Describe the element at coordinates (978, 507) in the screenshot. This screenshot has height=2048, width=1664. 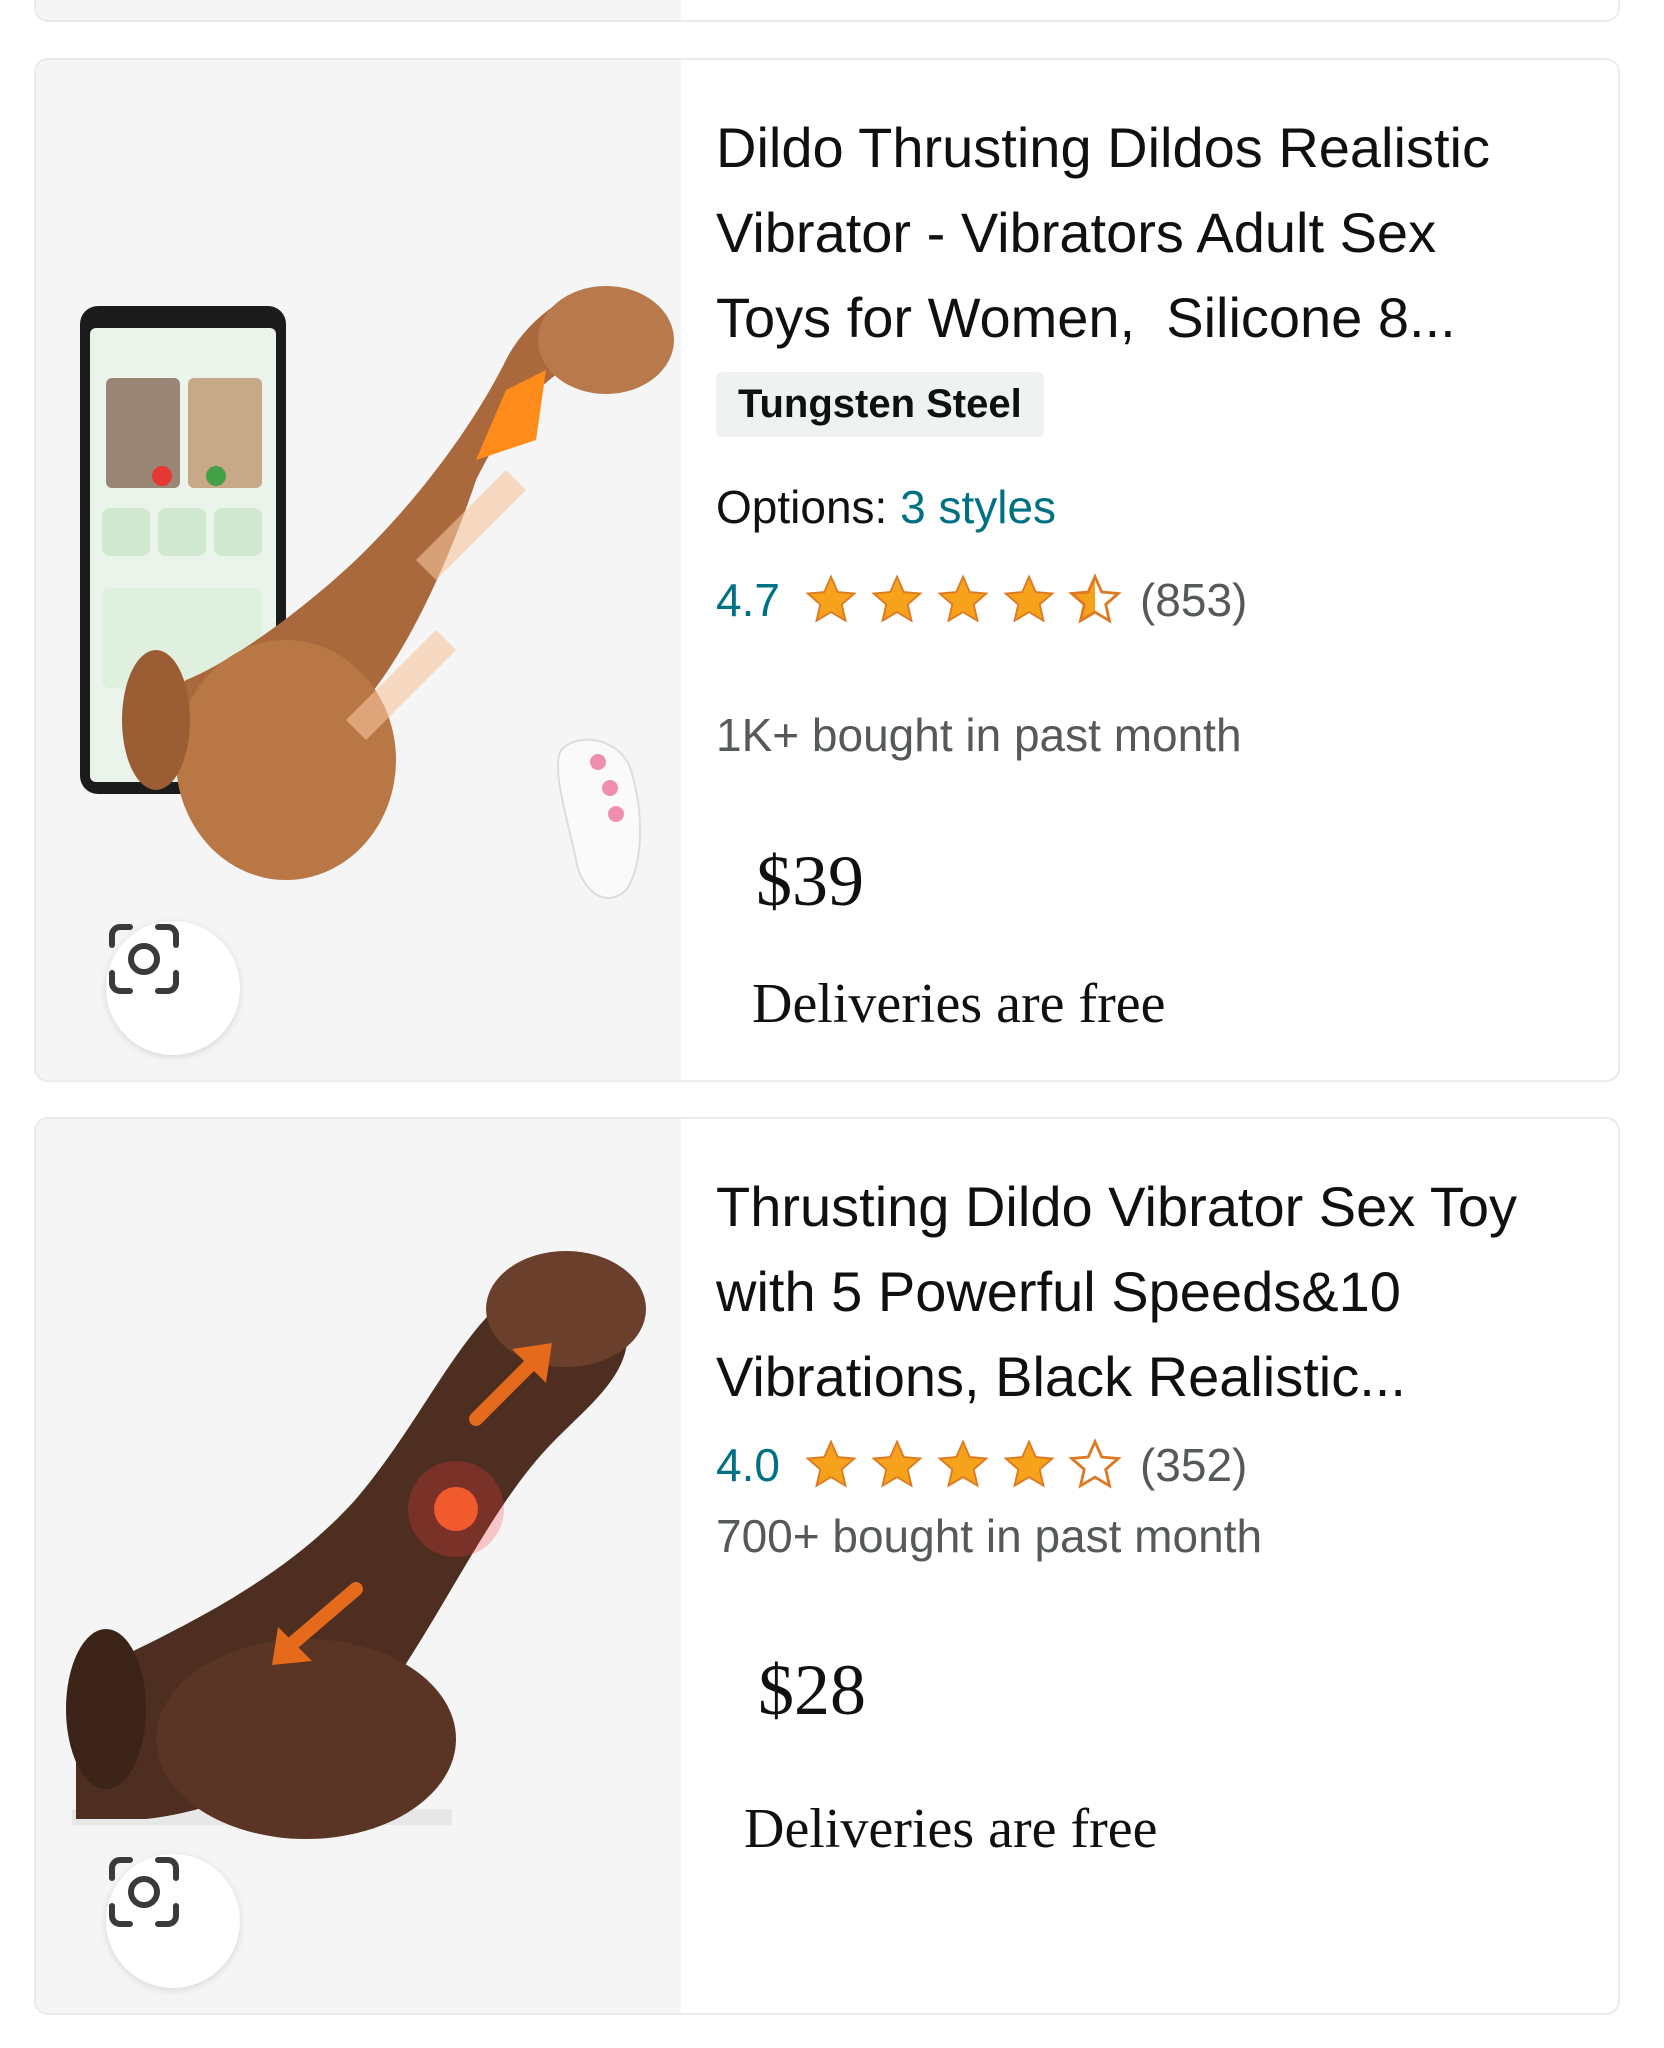
I see `options-link: 3 styles` at that location.